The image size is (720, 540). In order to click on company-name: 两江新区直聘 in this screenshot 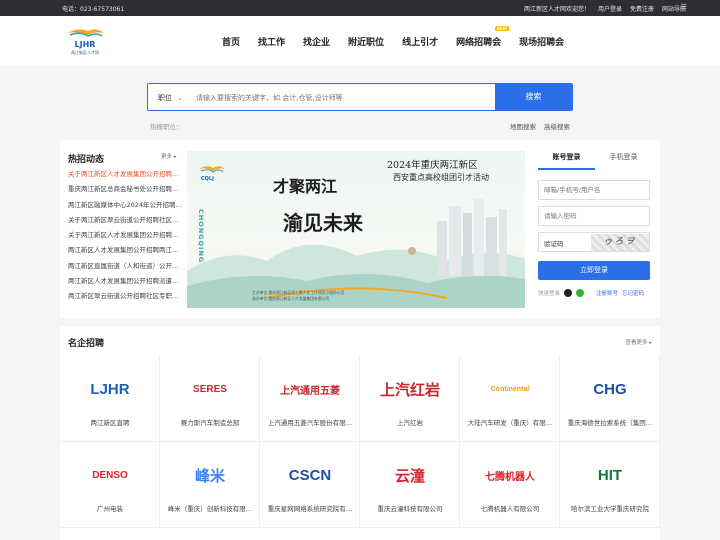, I will do `click(110, 423)`.